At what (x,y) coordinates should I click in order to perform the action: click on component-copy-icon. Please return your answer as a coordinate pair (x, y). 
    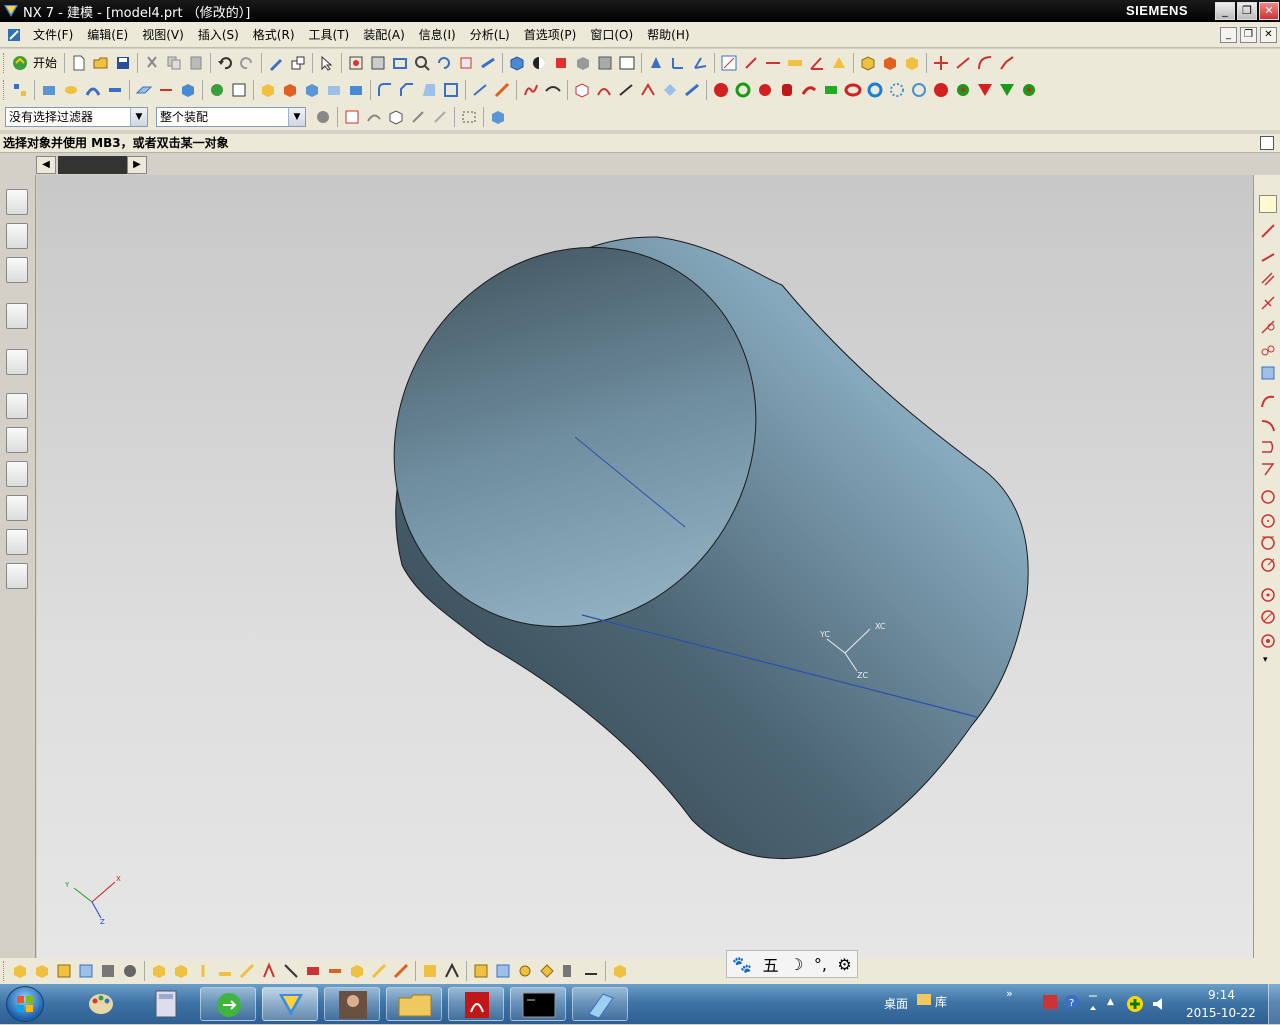
    Looking at the image, I should click on (86, 971).